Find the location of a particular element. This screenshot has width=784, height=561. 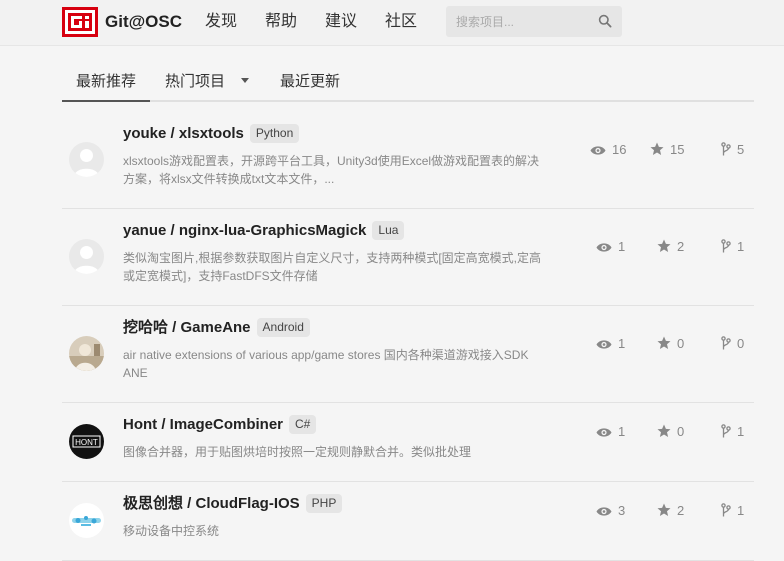

project-title: 极思创想 / CloudFlag-IOS PHP is located at coordinates (233, 504).